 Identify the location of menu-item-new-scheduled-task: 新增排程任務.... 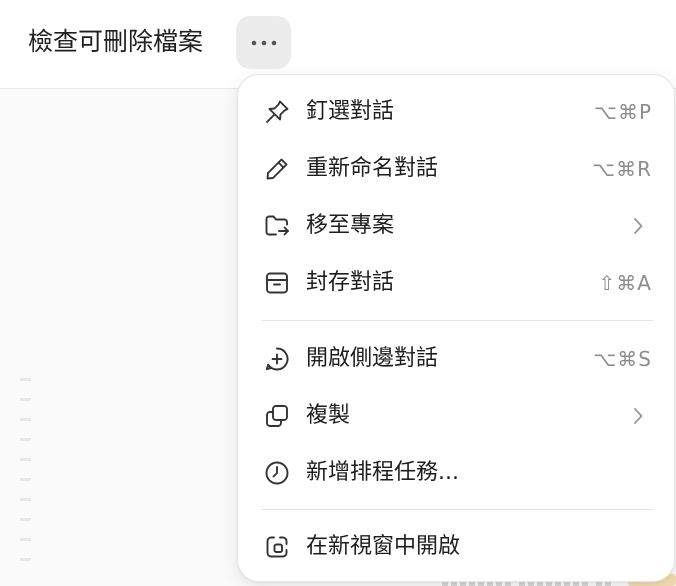
(456, 473).